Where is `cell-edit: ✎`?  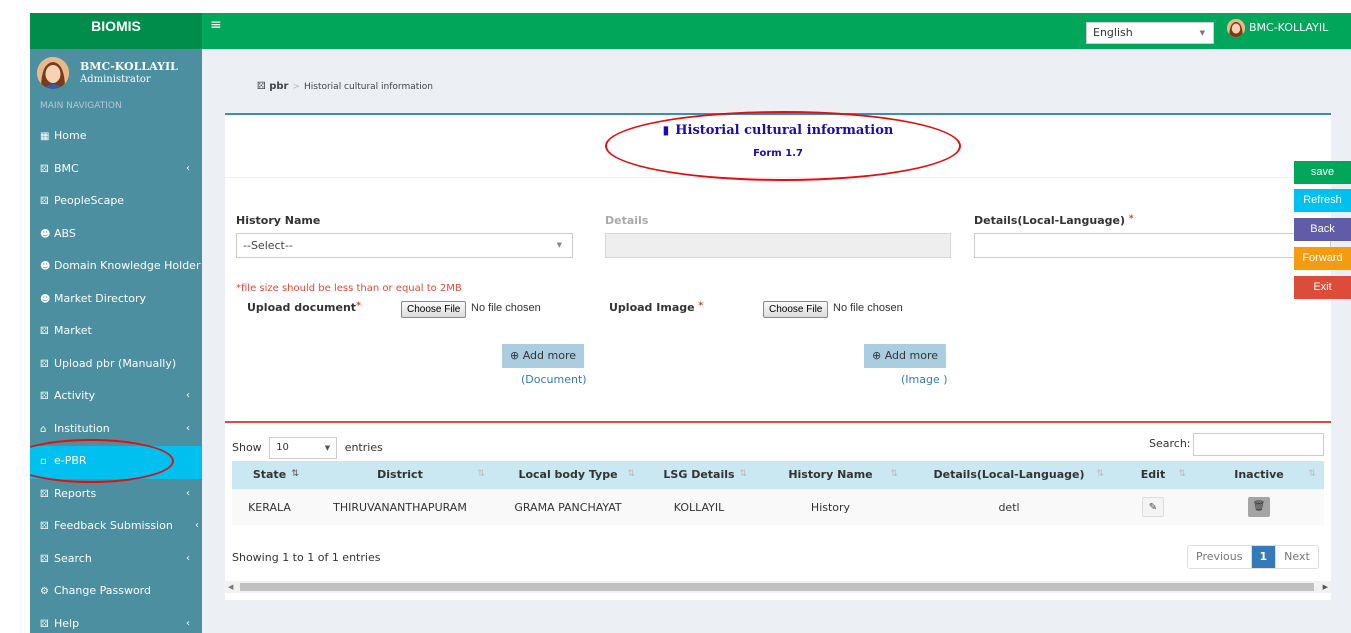
cell-edit: ✎ is located at coordinates (1153, 506).